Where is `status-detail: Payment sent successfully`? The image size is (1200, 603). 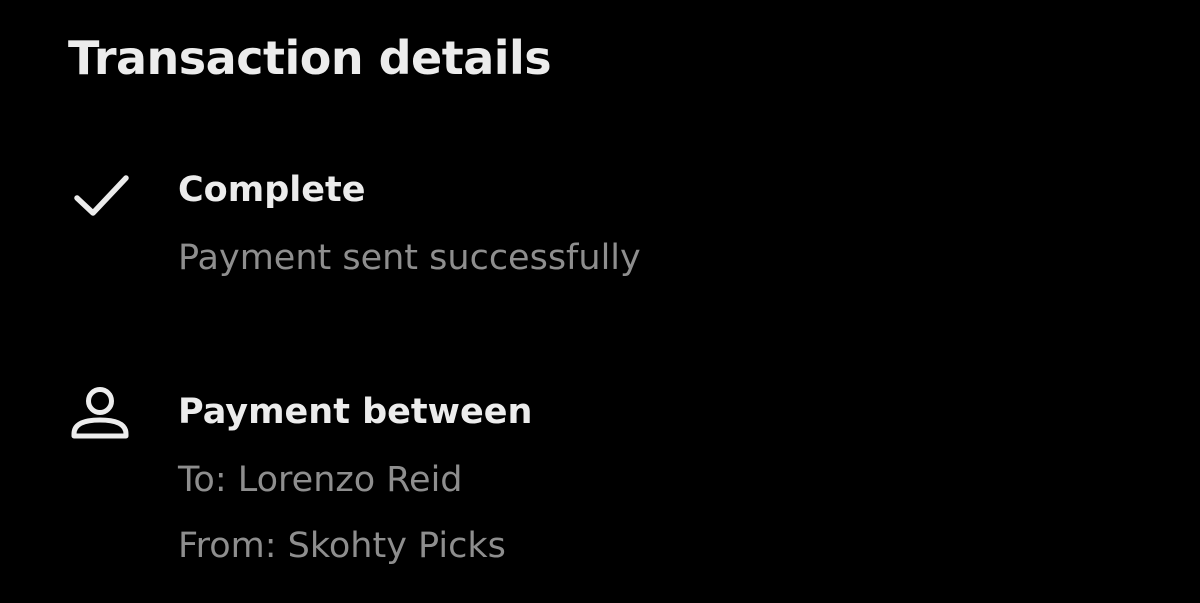 status-detail: Payment sent successfully is located at coordinates (409, 258).